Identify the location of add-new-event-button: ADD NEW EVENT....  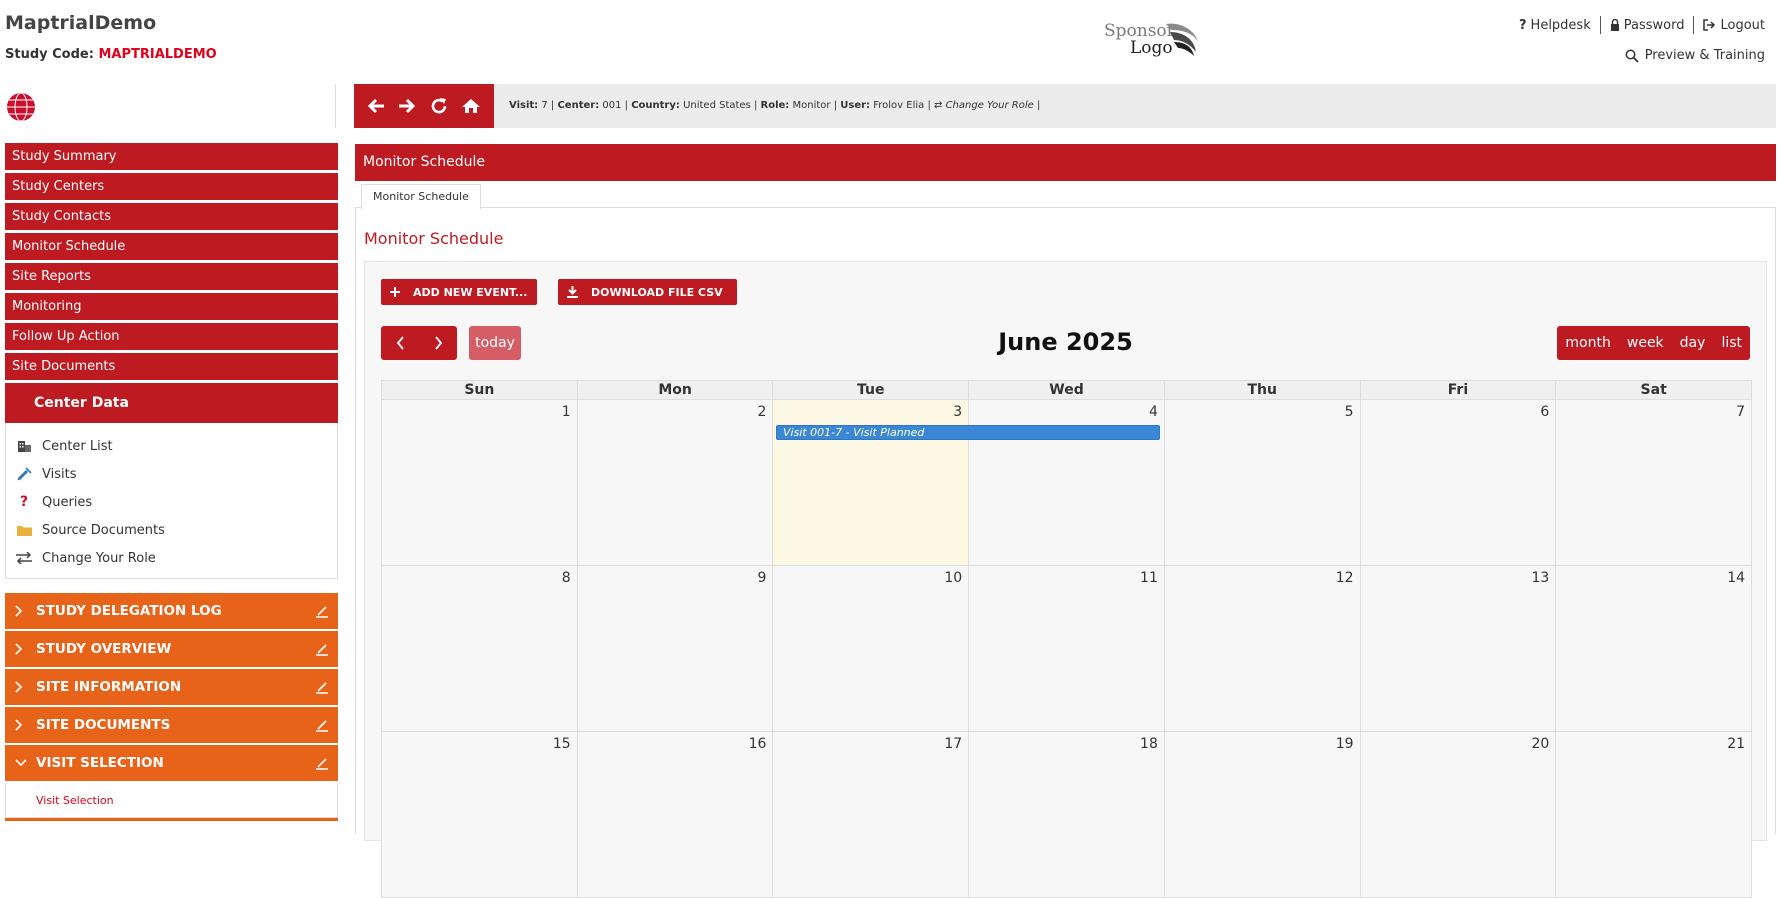
(459, 292).